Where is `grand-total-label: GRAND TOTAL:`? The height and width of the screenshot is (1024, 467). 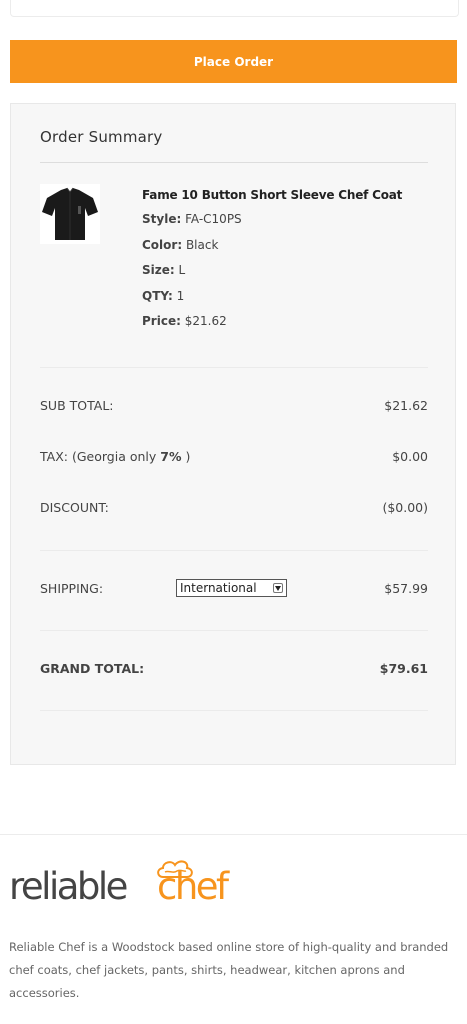
grand-total-label: GRAND TOTAL: is located at coordinates (92, 668).